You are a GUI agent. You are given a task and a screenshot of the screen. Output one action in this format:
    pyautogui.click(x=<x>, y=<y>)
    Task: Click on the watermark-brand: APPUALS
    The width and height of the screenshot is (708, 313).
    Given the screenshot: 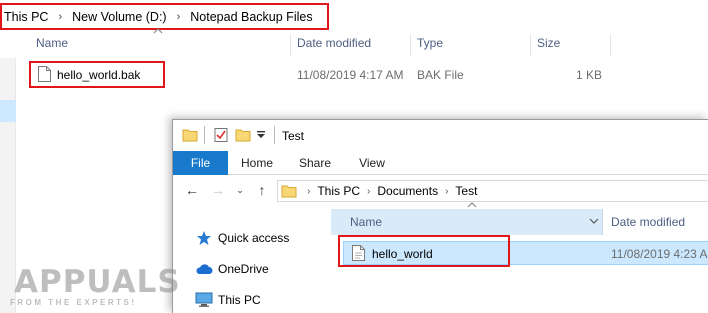 What is the action you would take?
    pyautogui.click(x=97, y=282)
    